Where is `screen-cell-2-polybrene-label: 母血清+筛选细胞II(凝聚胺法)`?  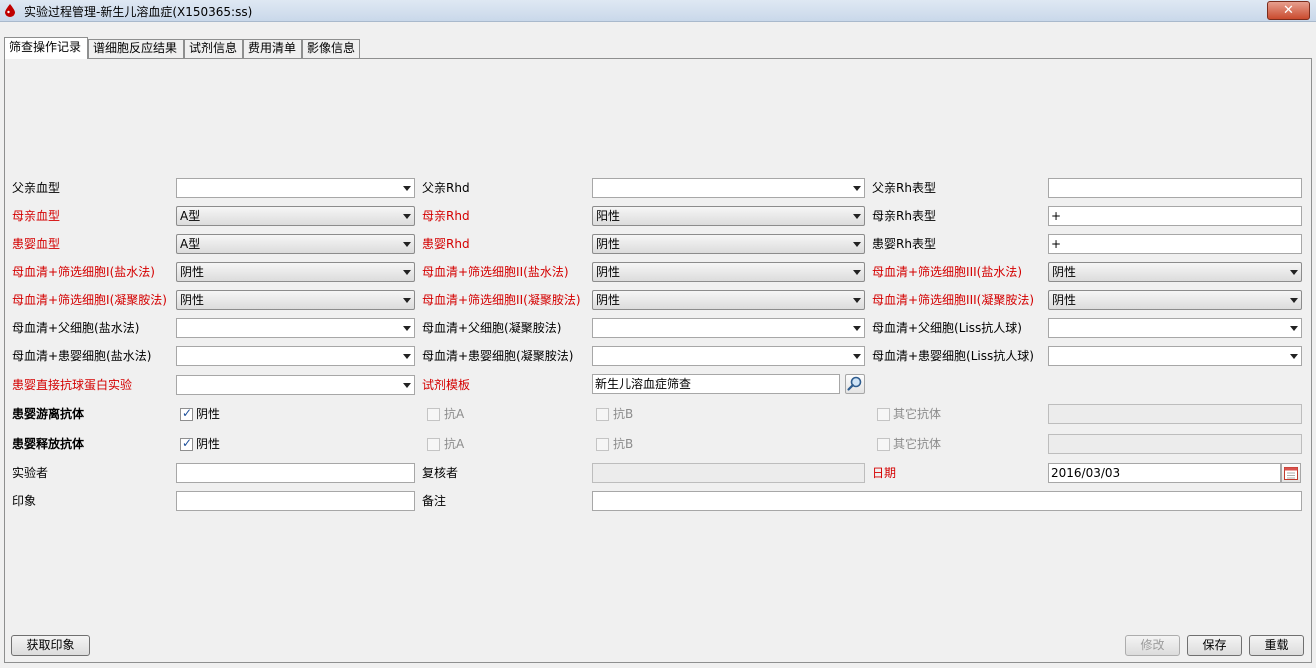
screen-cell-2-polybrene-label: 母血清+筛选细胞II(凝聚胺法) is located at coordinates (501, 300).